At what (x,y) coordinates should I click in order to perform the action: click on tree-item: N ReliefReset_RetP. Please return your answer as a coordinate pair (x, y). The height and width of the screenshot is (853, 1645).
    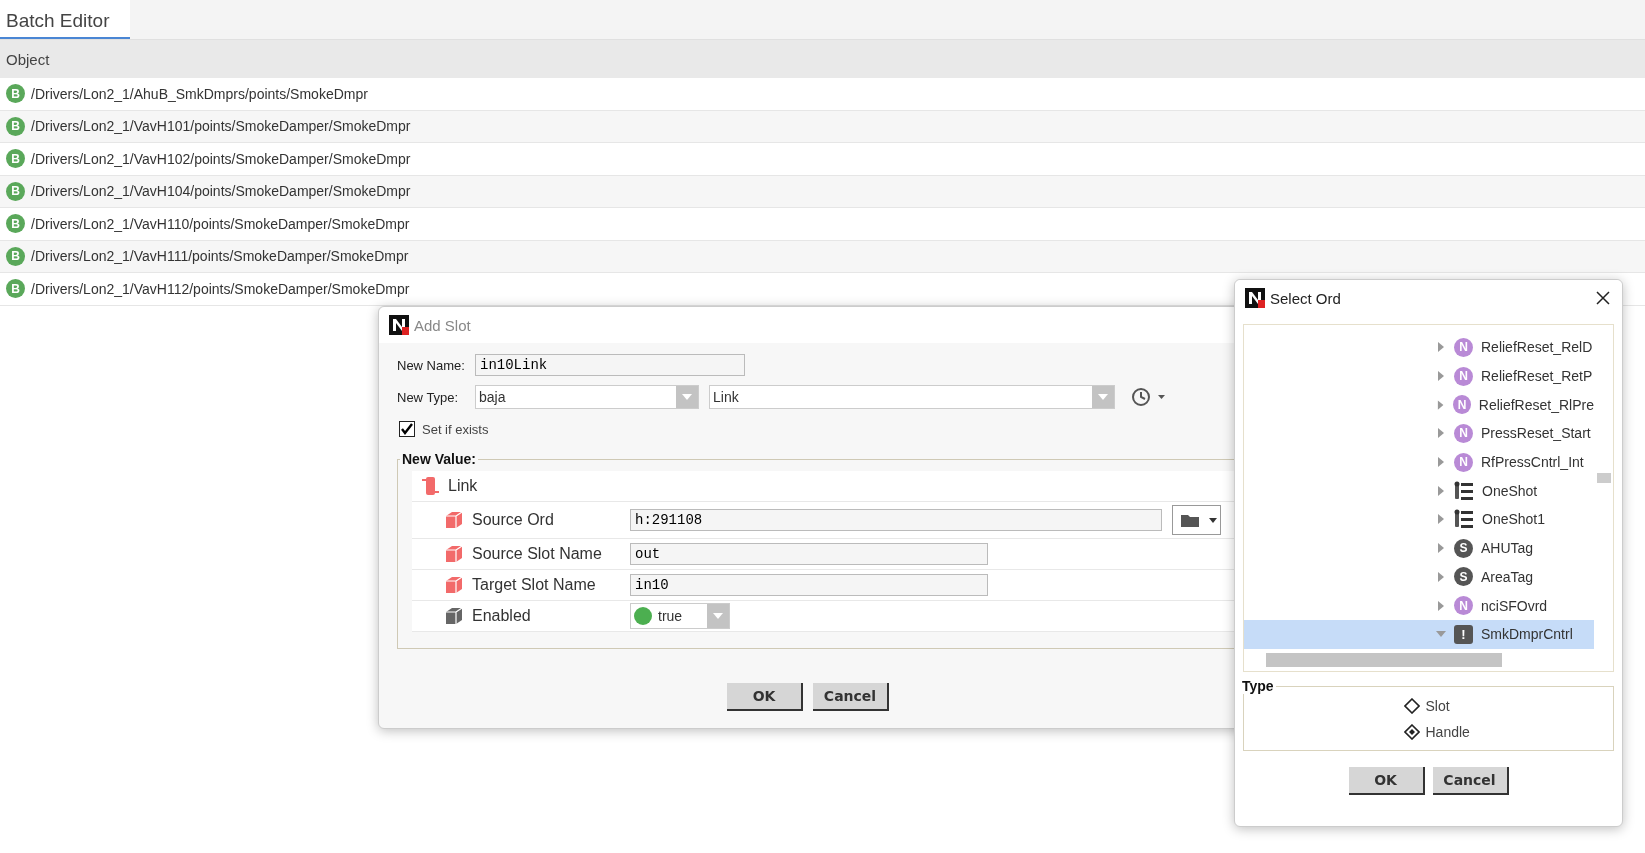
    Looking at the image, I should click on (1419, 376).